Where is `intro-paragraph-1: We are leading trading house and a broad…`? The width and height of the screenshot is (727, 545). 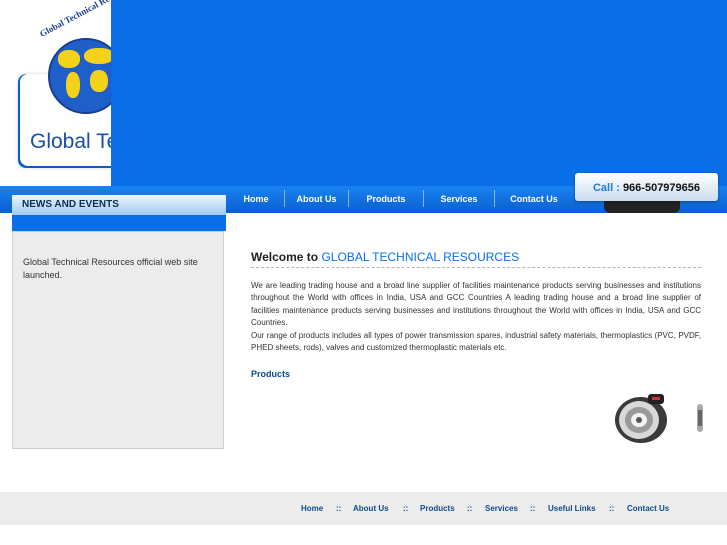
intro-paragraph-1: We are leading trading house and a broad… is located at coordinates (476, 304).